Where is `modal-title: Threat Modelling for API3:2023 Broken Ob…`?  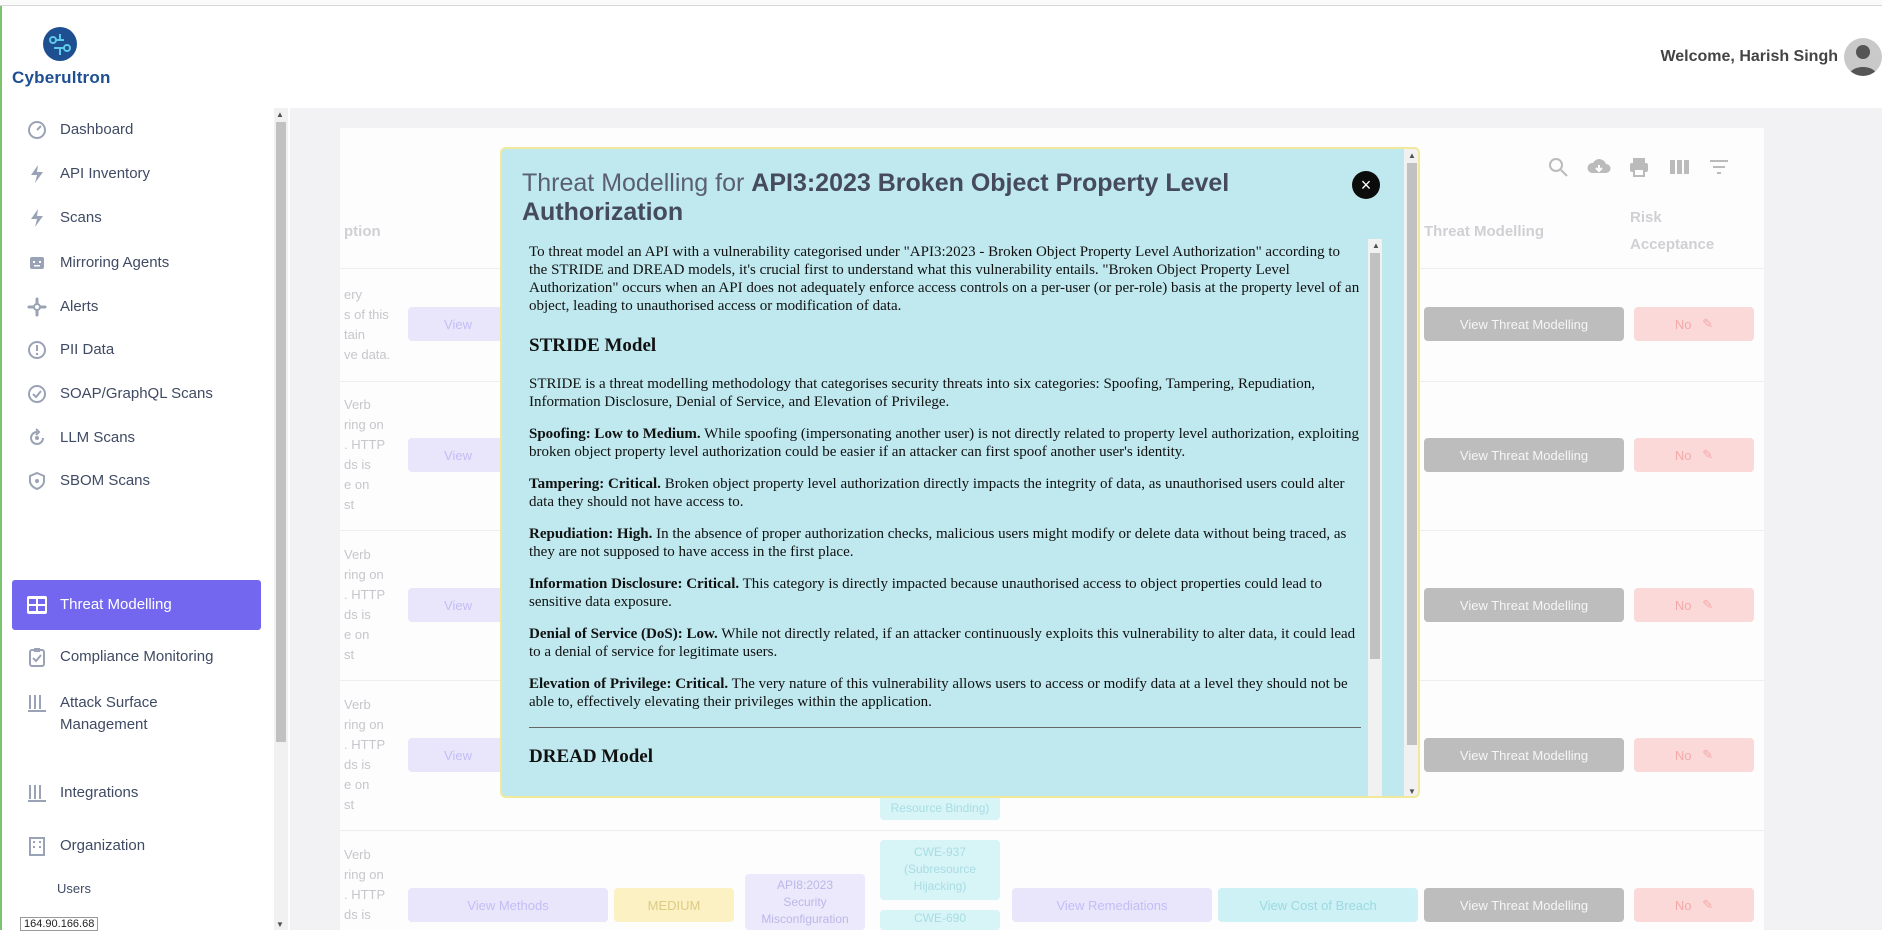 modal-title: Threat Modelling for API3:2023 Broken Ob… is located at coordinates (876, 197).